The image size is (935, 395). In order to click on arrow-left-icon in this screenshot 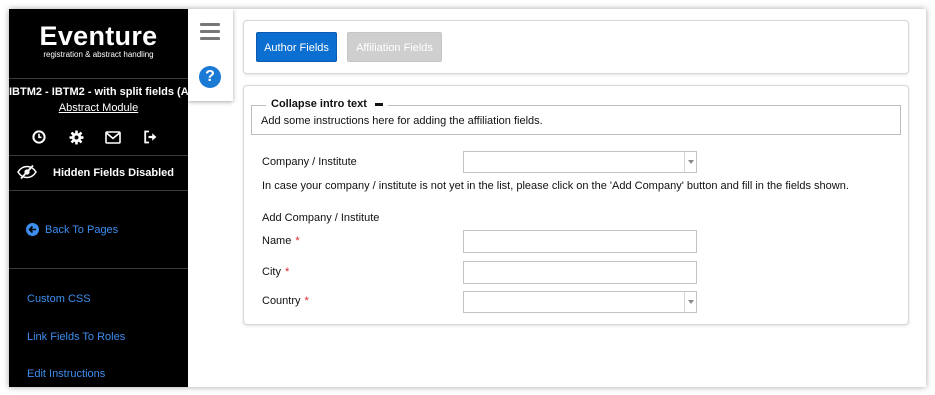, I will do `click(32, 229)`.